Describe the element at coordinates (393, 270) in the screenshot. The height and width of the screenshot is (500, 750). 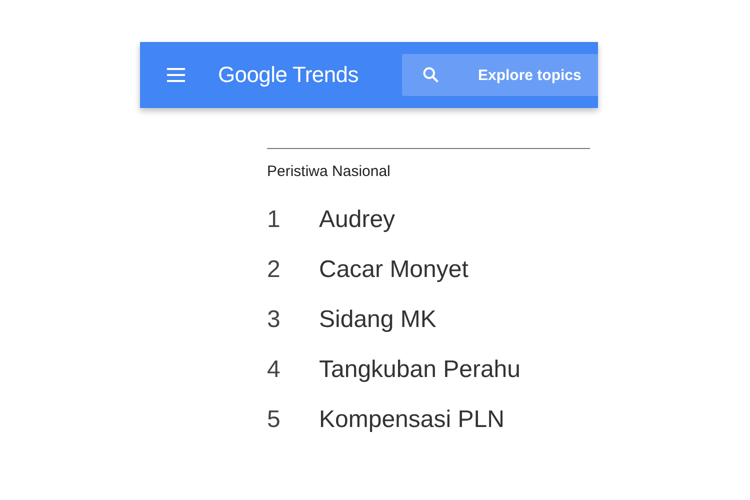
I see `trend-link: Cacar Monyet` at that location.